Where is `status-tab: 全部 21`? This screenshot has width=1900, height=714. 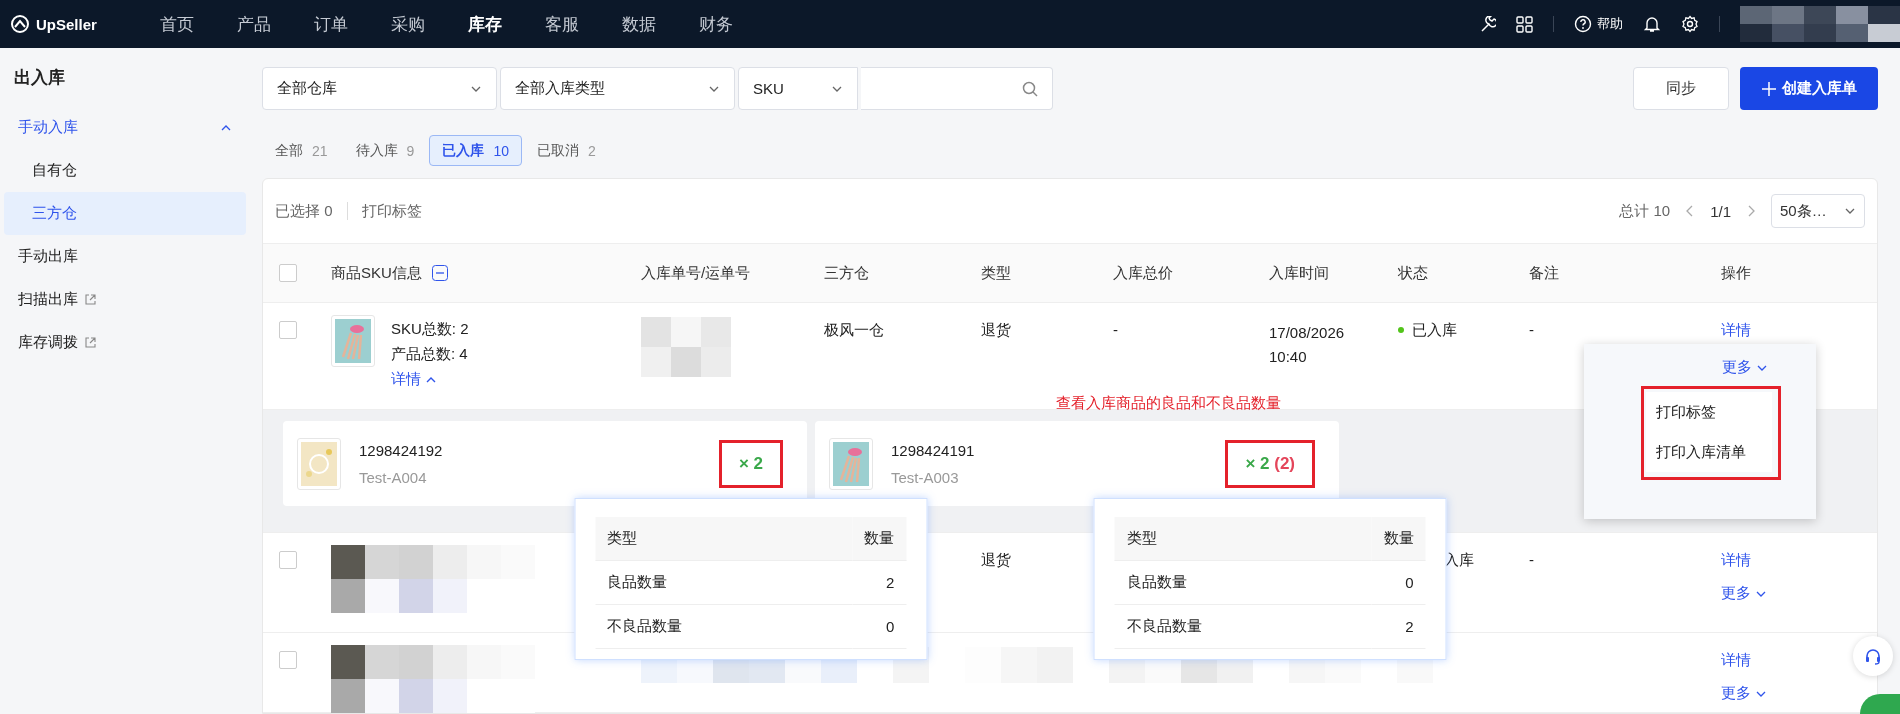 status-tab: 全部 21 is located at coordinates (301, 150).